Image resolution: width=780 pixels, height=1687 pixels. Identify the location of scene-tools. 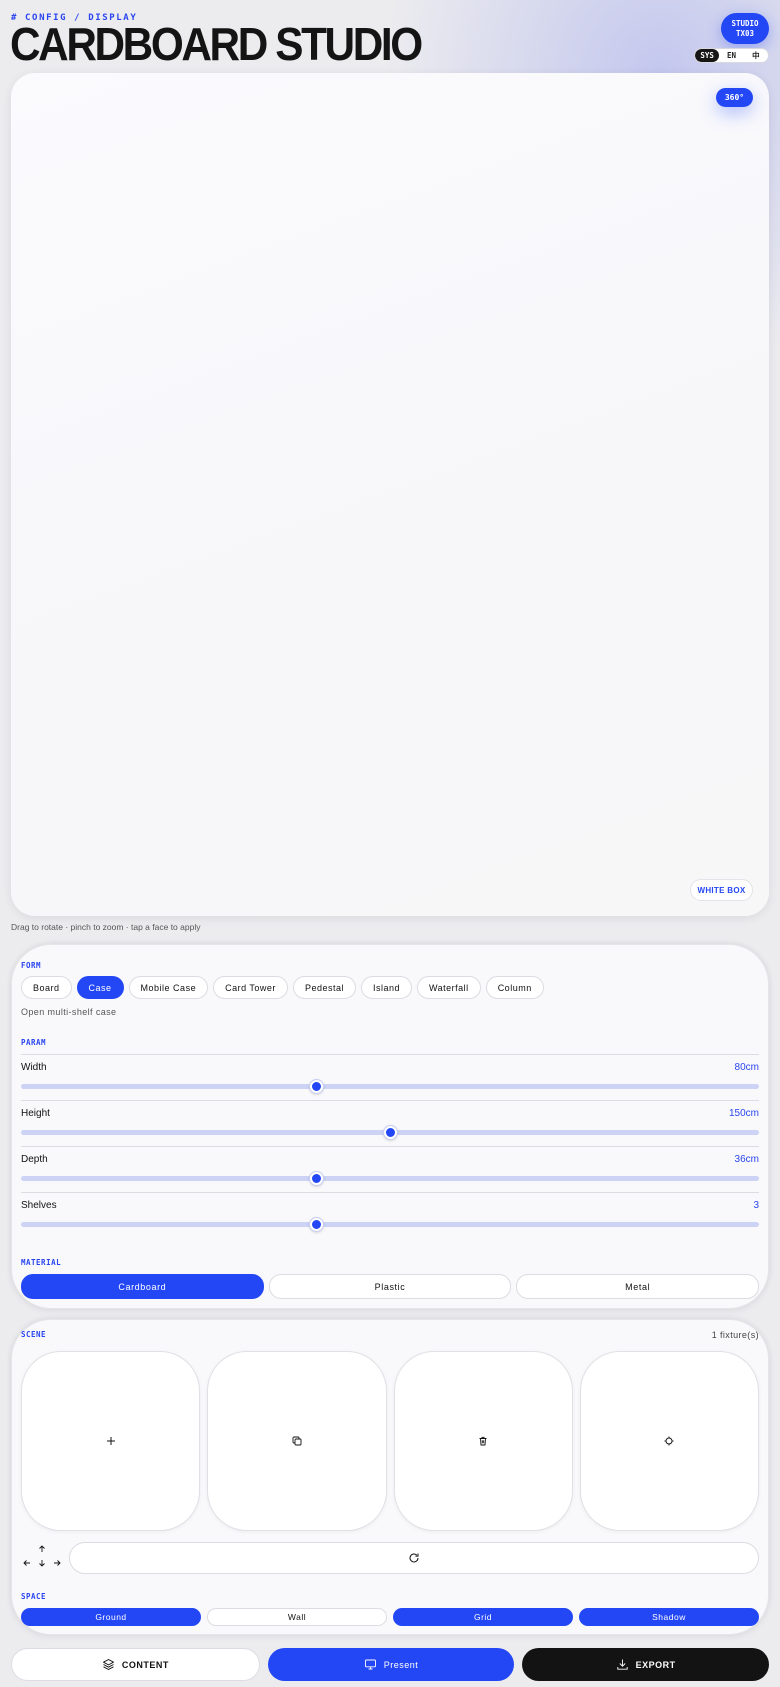
(390, 1441).